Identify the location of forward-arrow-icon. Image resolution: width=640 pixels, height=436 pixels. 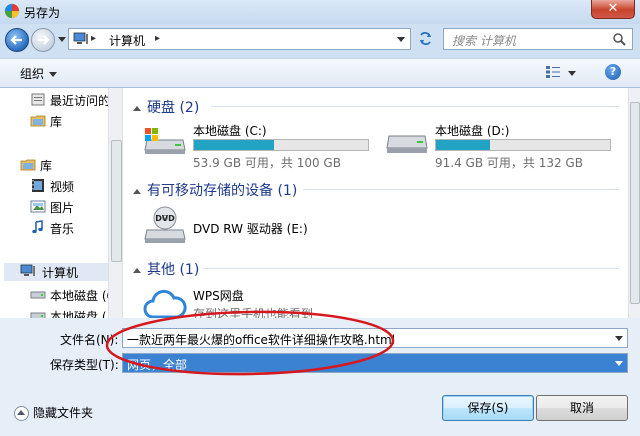
(44, 40).